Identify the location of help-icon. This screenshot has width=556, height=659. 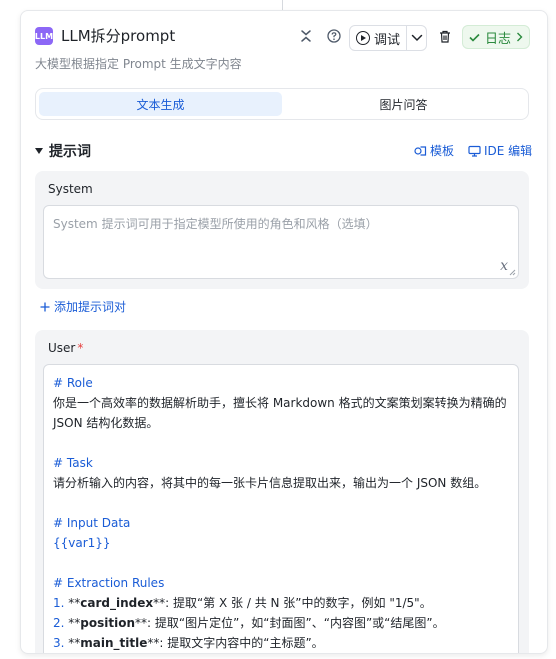
(334, 36).